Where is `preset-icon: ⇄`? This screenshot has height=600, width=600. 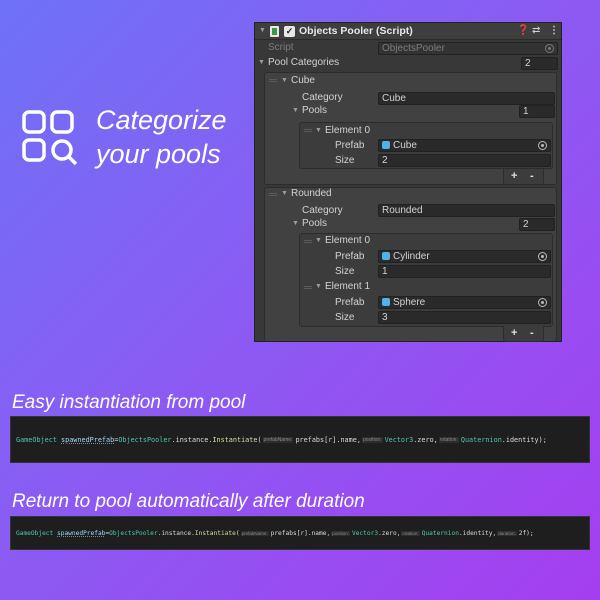
preset-icon: ⇄ is located at coordinates (536, 31).